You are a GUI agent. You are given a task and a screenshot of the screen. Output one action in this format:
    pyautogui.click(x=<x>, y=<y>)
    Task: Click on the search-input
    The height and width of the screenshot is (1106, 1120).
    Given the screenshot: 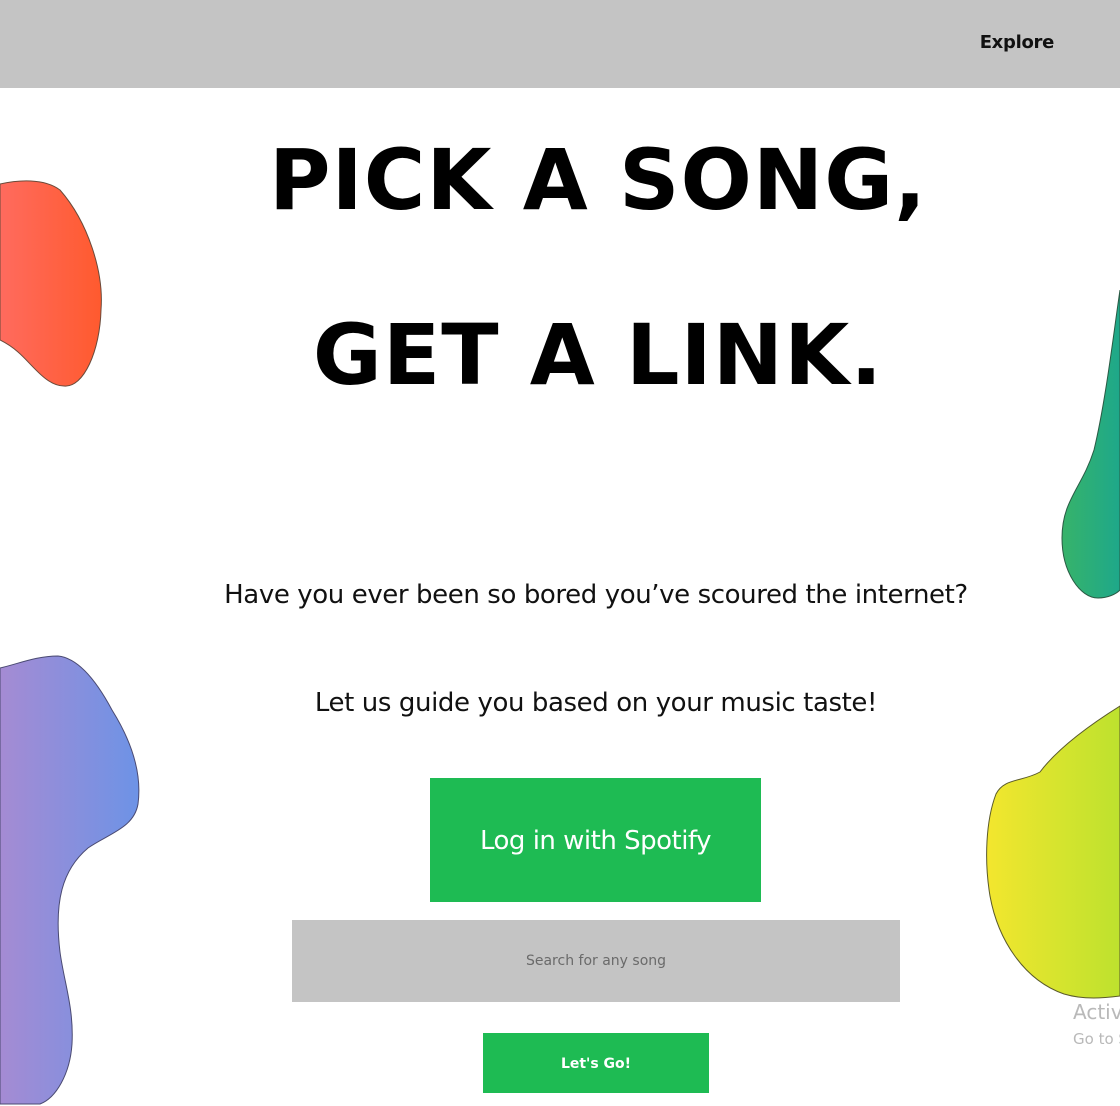 What is the action you would take?
    pyautogui.click(x=596, y=961)
    